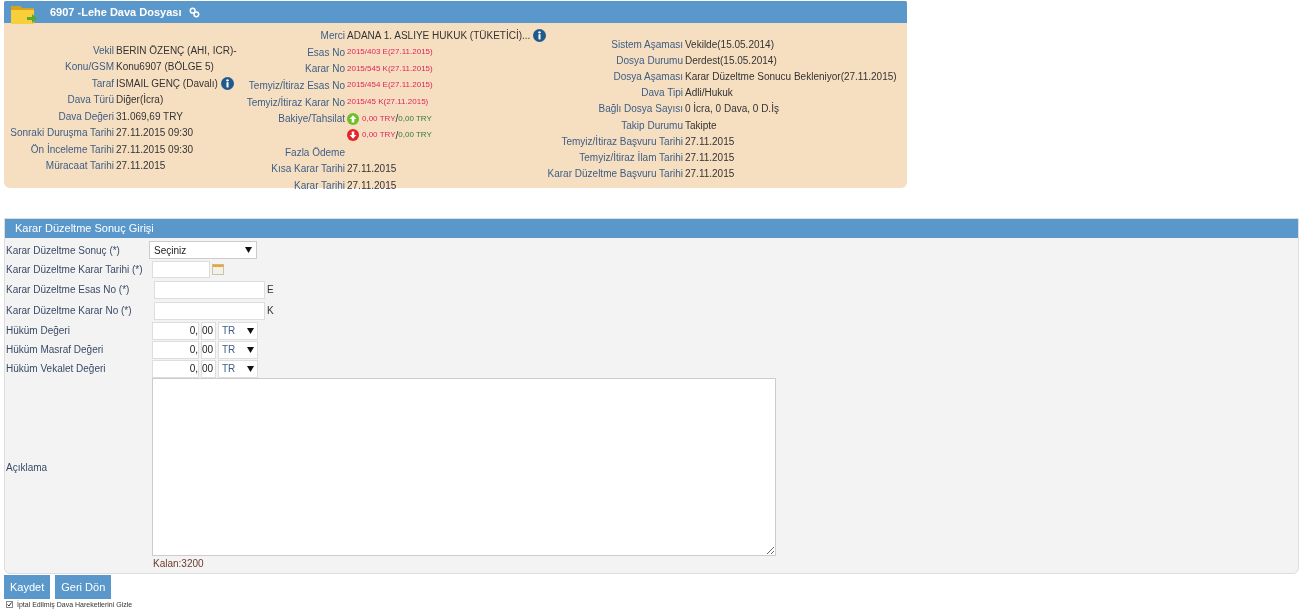 The height and width of the screenshot is (611, 1307). What do you see at coordinates (79, 166) in the screenshot?
I see `field-label: Müracaat Tarihi` at bounding box center [79, 166].